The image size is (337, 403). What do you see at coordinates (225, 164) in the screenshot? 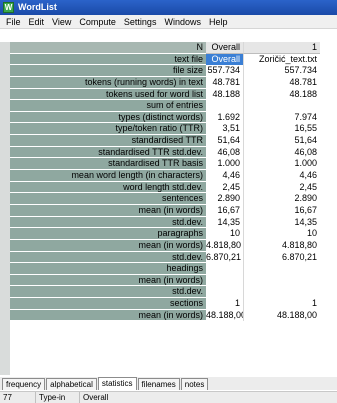
I see `overall-cell: 1.000` at bounding box center [225, 164].